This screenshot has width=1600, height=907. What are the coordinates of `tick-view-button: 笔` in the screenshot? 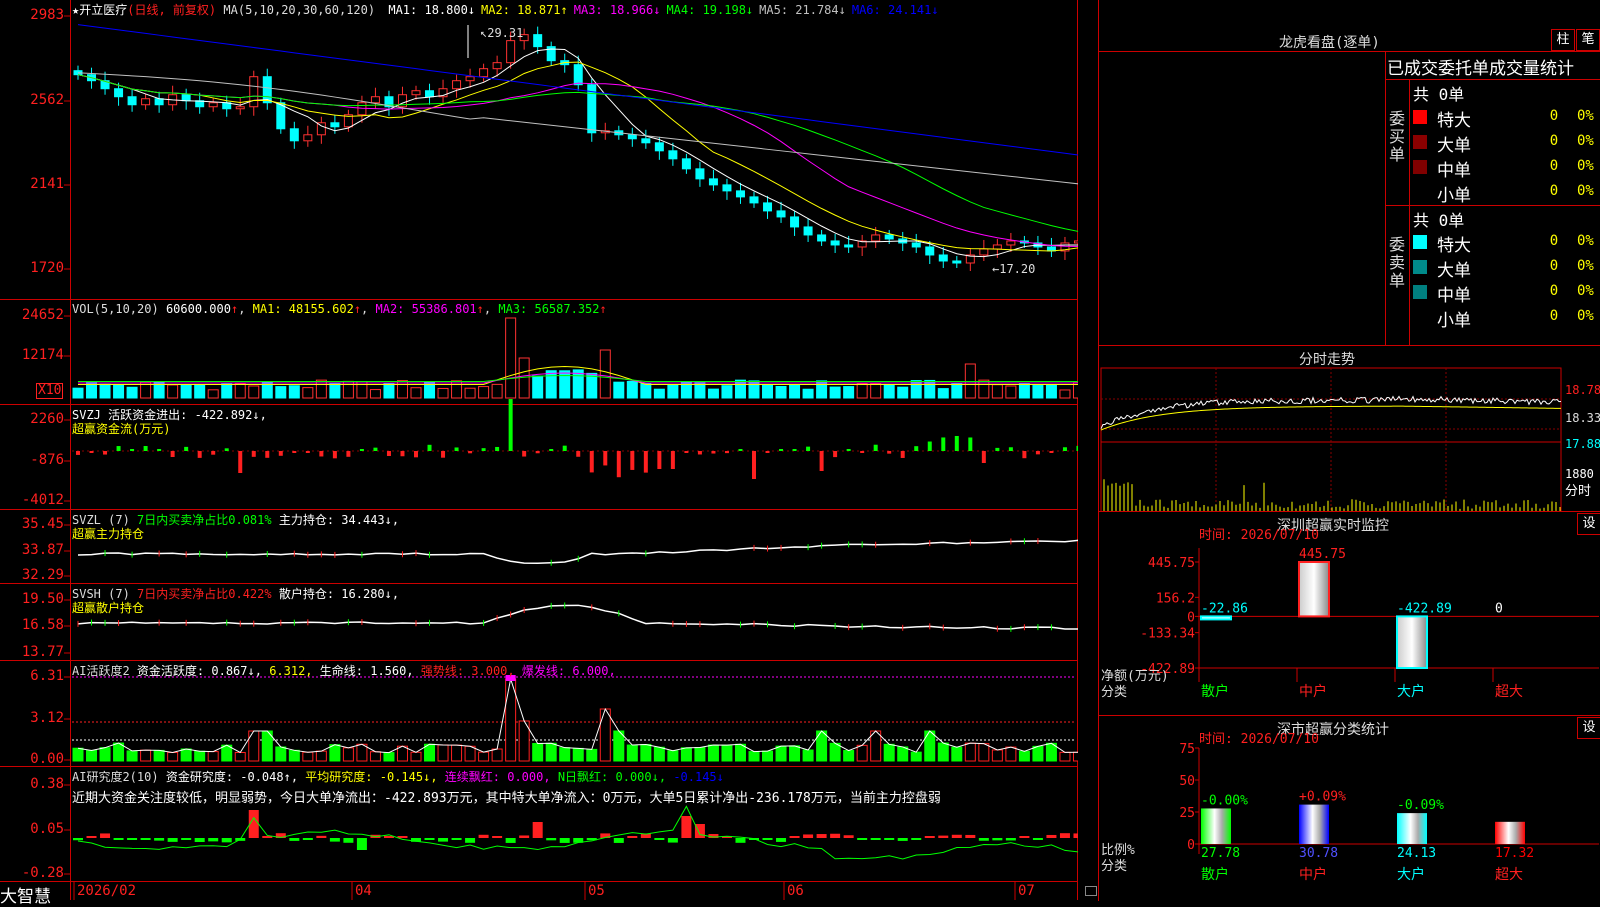 It's located at (1588, 40).